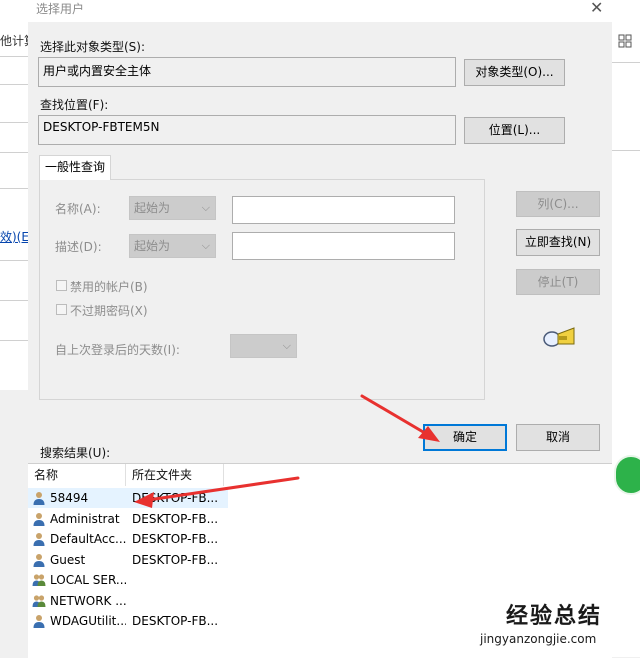  Describe the element at coordinates (429, 434) in the screenshot. I see `arrow-to-ok-head` at that location.